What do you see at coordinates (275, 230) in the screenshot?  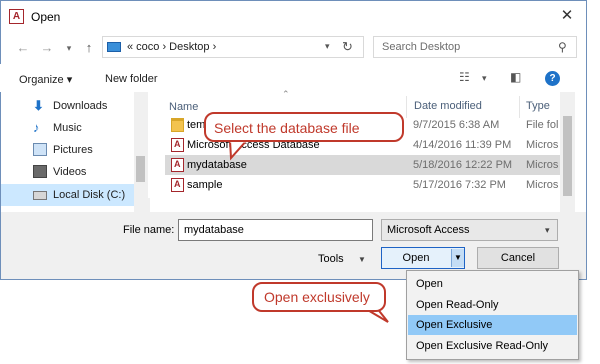 I see `file-name-field: mydatabase` at bounding box center [275, 230].